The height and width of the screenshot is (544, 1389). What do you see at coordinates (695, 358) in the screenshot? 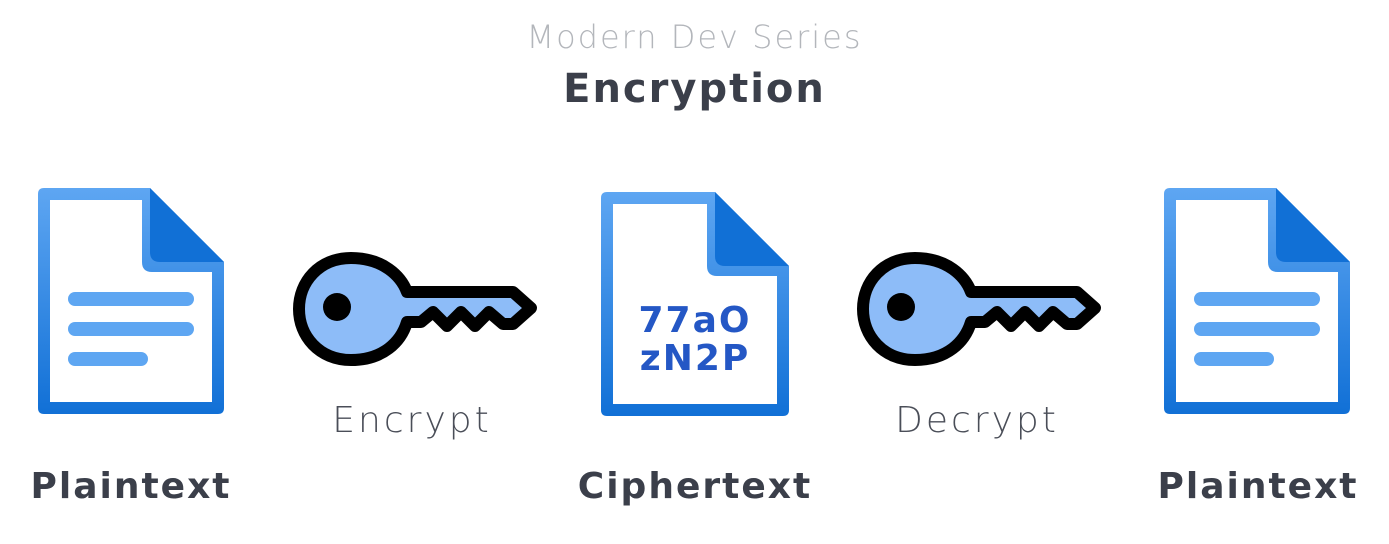
I see `cipher-line-2: zN2P` at bounding box center [695, 358].